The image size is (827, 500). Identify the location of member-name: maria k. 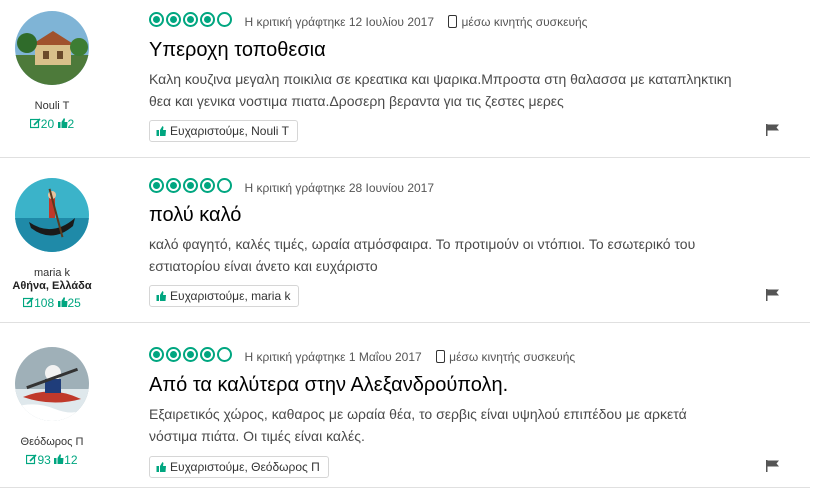
(52, 273).